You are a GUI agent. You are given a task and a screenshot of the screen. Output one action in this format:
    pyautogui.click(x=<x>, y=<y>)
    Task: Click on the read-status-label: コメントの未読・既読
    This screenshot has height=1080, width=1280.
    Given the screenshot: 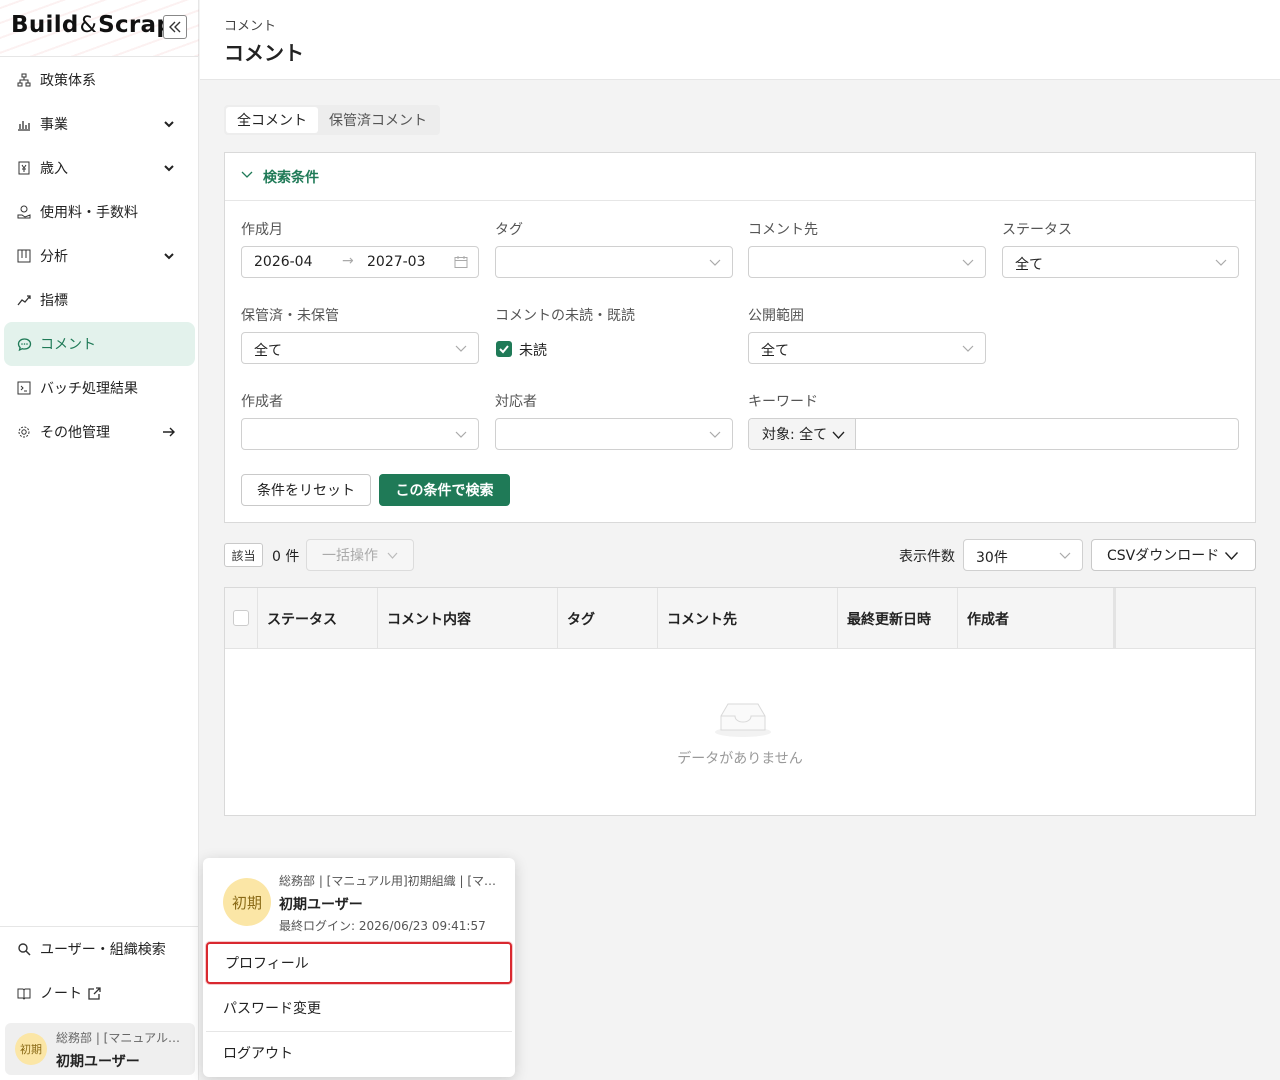 What is the action you would take?
    pyautogui.click(x=565, y=316)
    